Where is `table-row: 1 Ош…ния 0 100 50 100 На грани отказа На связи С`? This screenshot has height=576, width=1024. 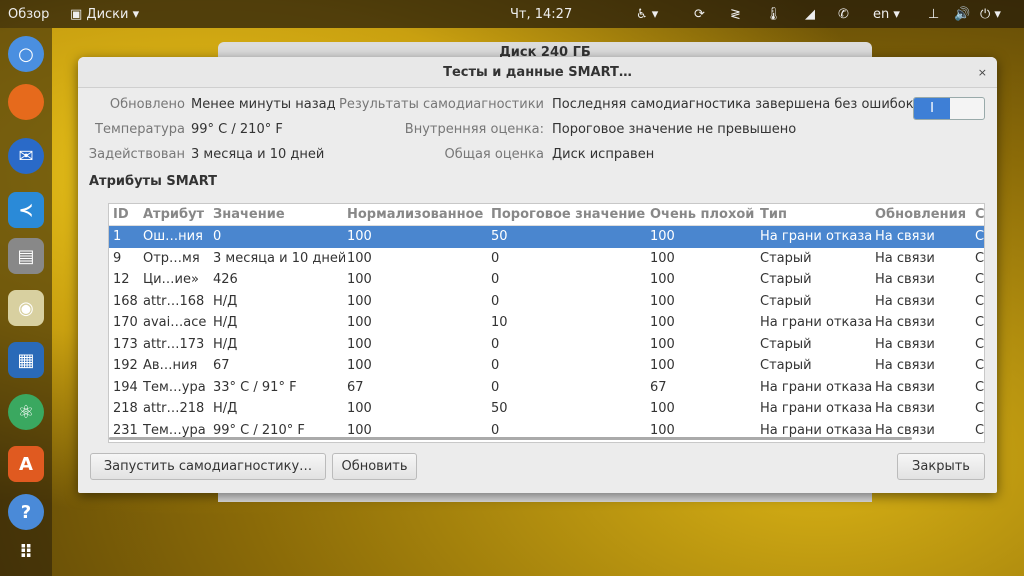
table-row: 1 Ош…ния 0 100 50 100 На грани отказа На связи С is located at coordinates (546, 237).